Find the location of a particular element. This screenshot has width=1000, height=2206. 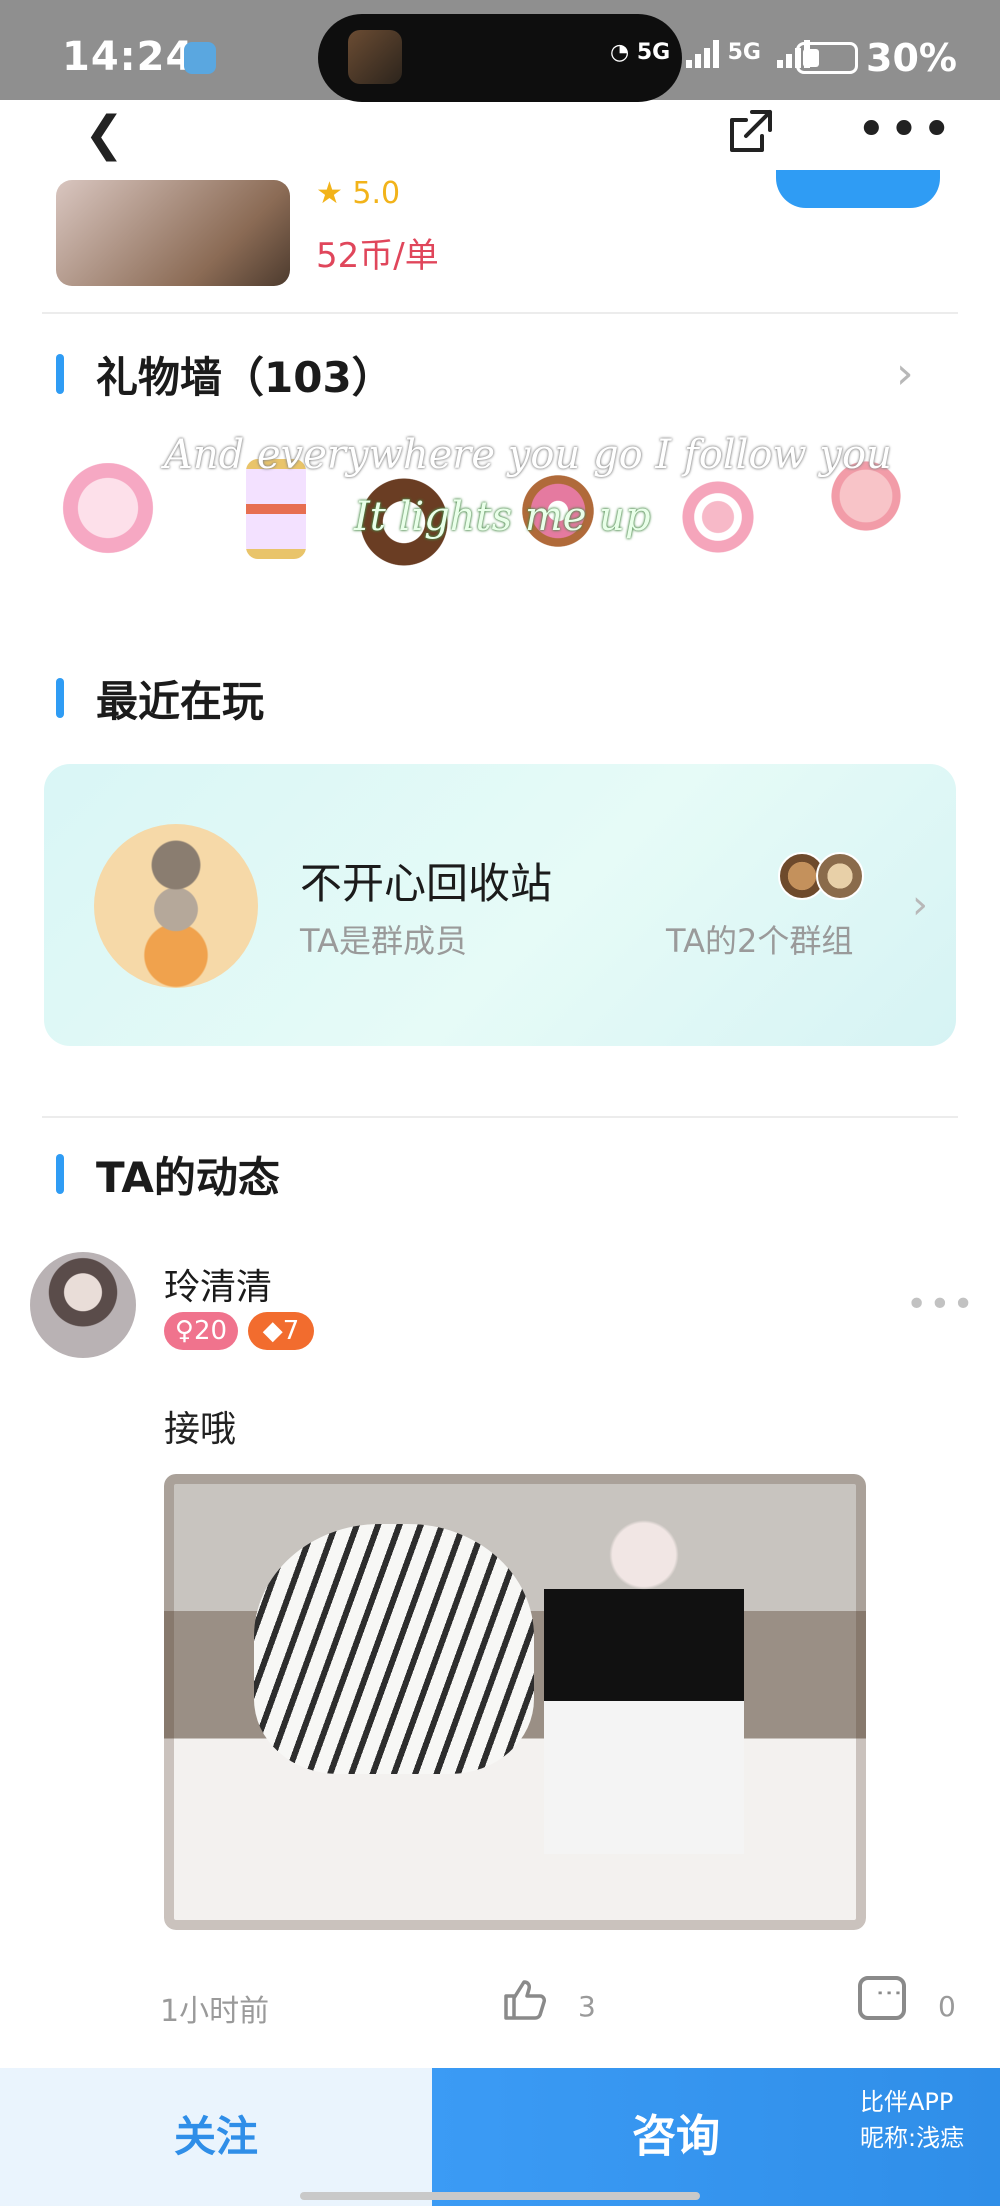

status-bar: 14:24 ◔ 5G 5G 30% is located at coordinates (500, 51).